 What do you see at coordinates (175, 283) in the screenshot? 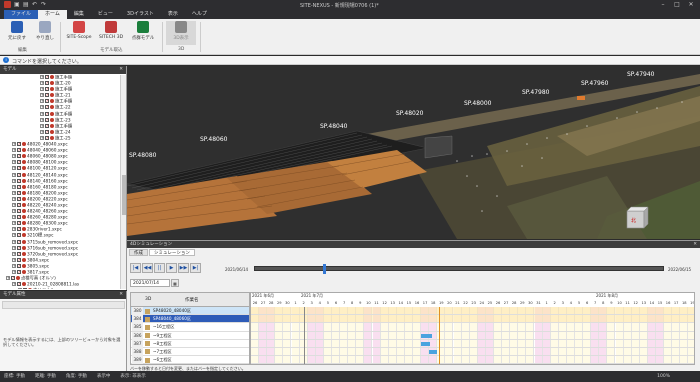
I see `calendar-icon: ▦` at bounding box center [175, 283].